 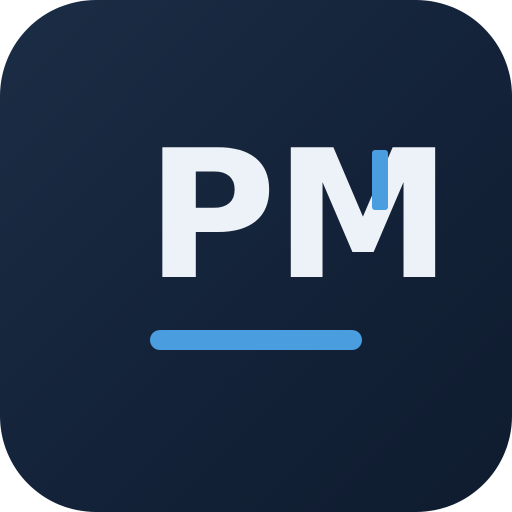 What do you see at coordinates (380, 180) in the screenshot?
I see `cursor-tick-icon` at bounding box center [380, 180].